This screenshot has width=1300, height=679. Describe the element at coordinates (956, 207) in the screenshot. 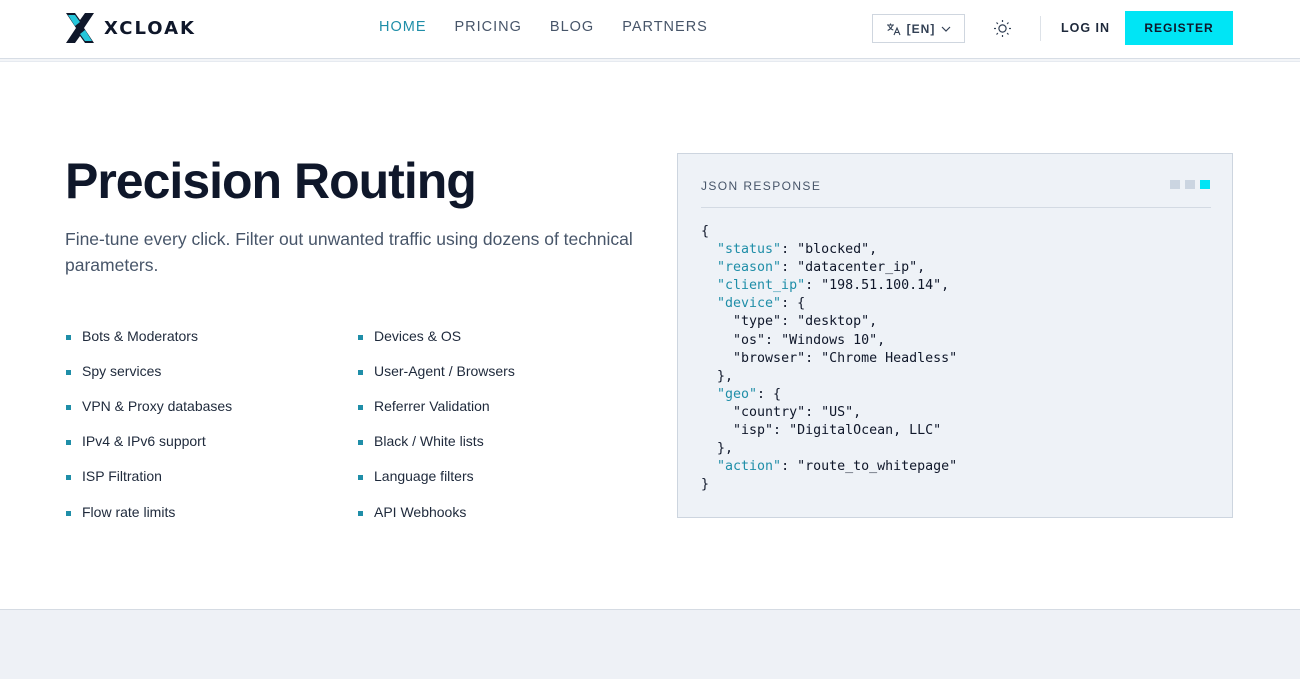

I see `panel-divider` at that location.